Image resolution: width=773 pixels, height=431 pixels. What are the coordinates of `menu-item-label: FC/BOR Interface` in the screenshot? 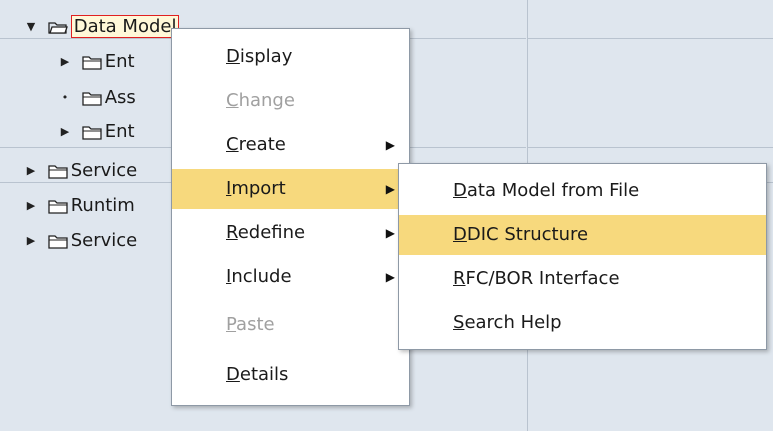 It's located at (542, 278).